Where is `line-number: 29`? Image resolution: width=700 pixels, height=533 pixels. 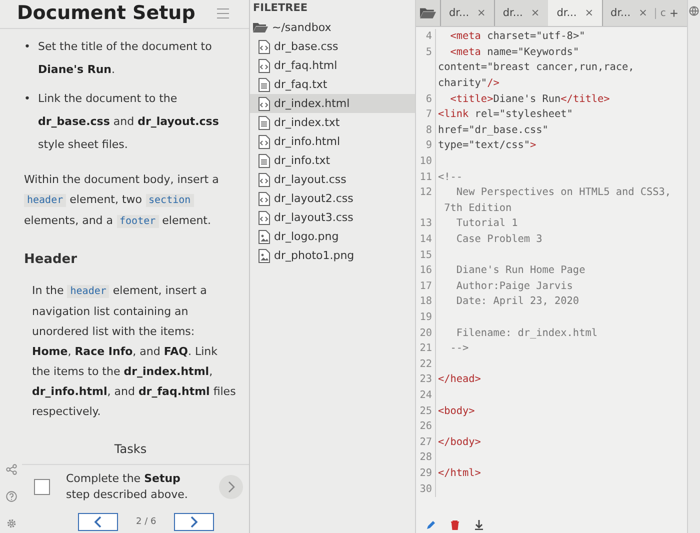 line-number: 29 is located at coordinates (426, 474).